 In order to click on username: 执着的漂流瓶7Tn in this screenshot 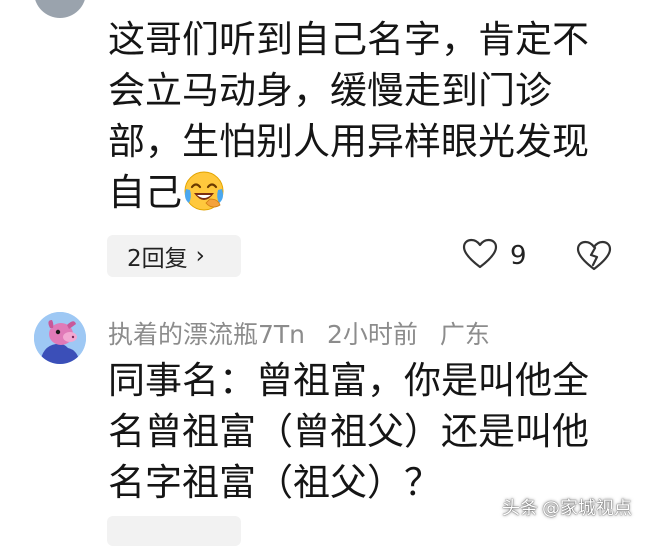, I will do `click(206, 334)`.